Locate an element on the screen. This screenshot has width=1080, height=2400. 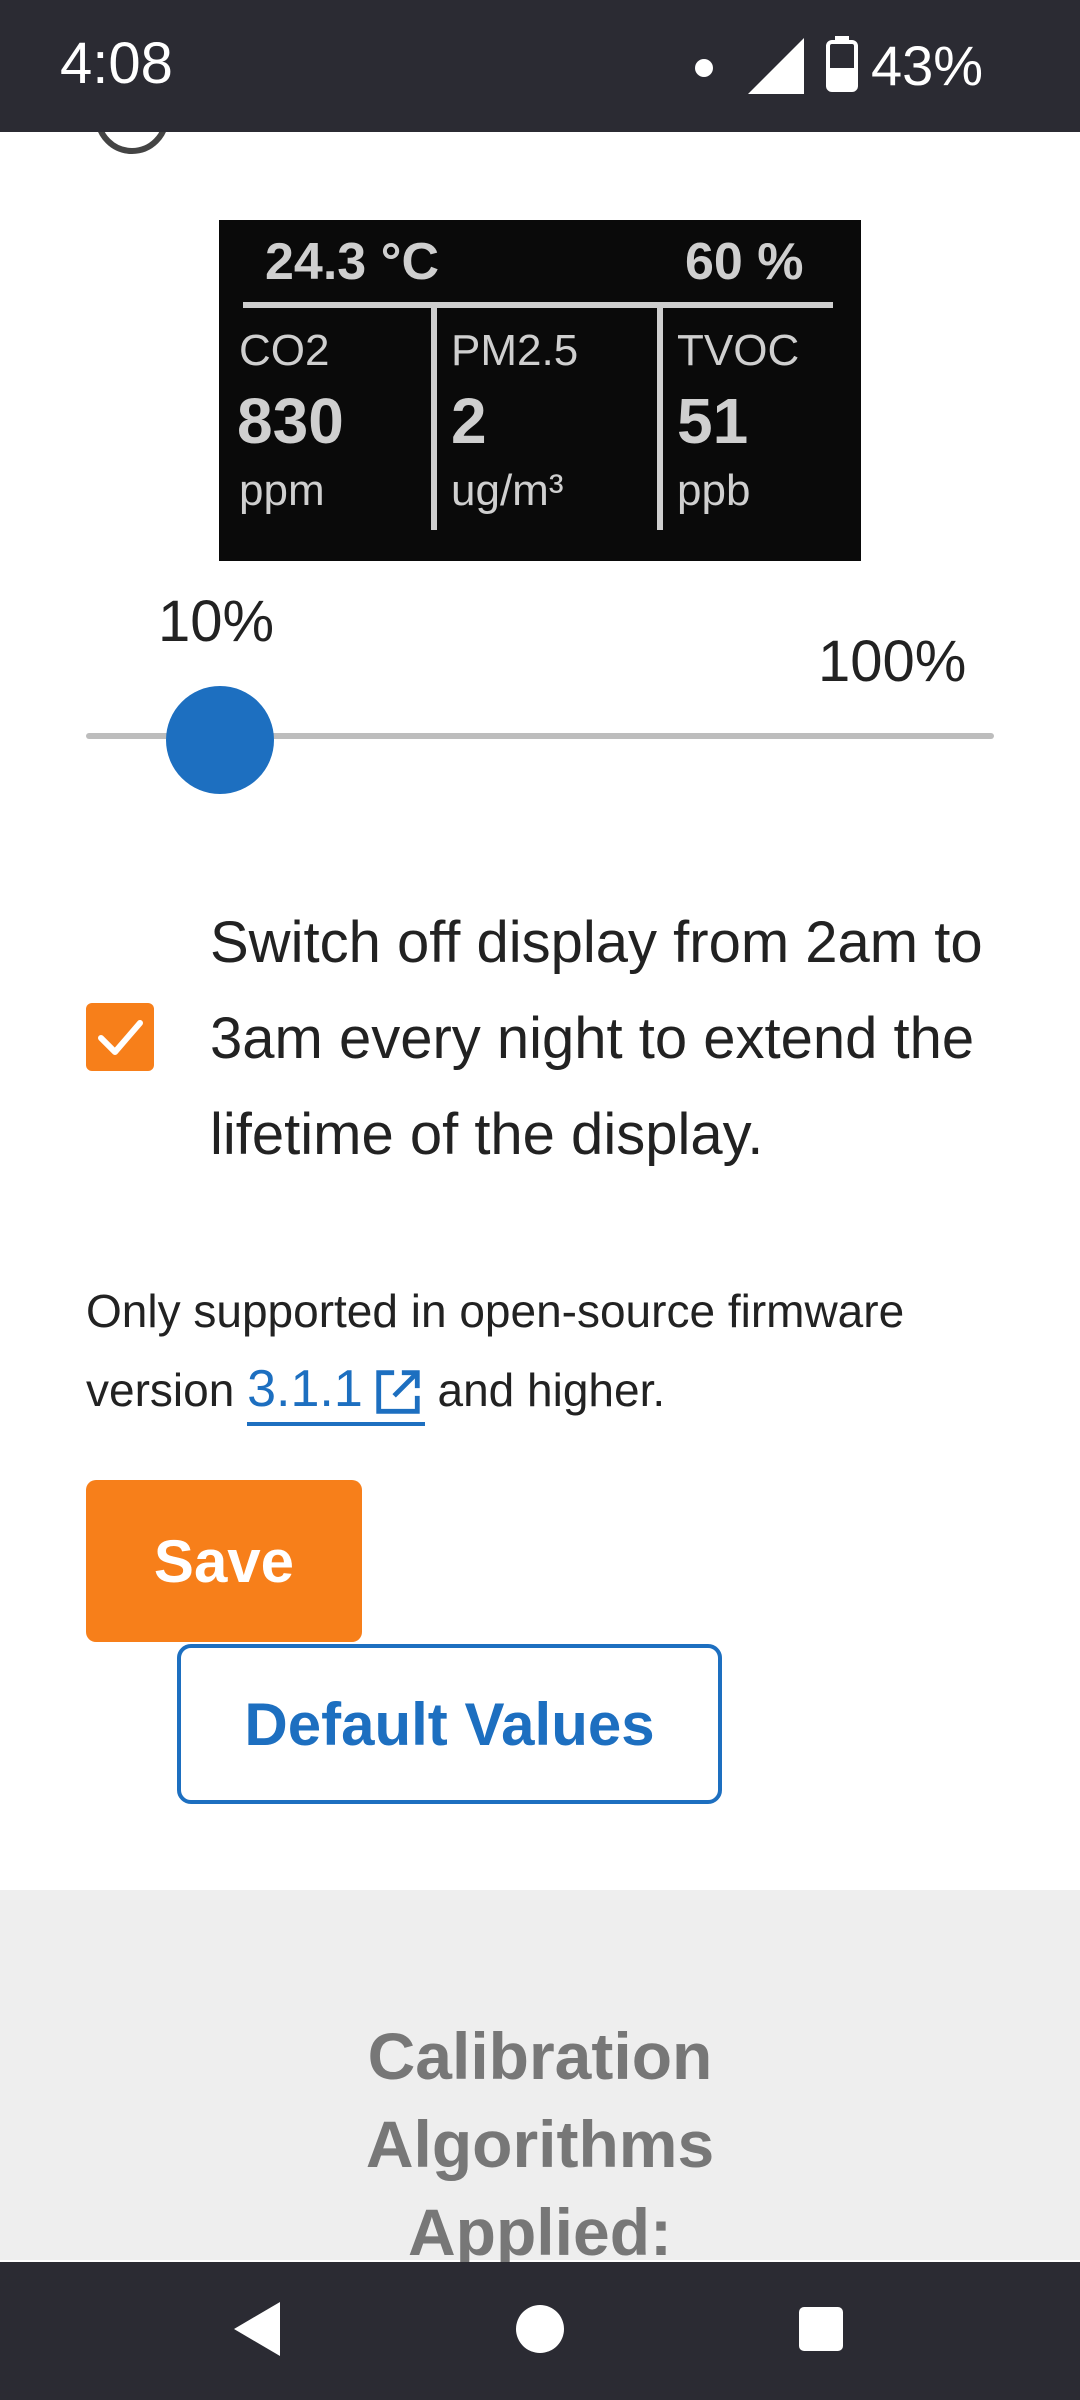
preview-tvoc-label: TVOC is located at coordinates (738, 350).